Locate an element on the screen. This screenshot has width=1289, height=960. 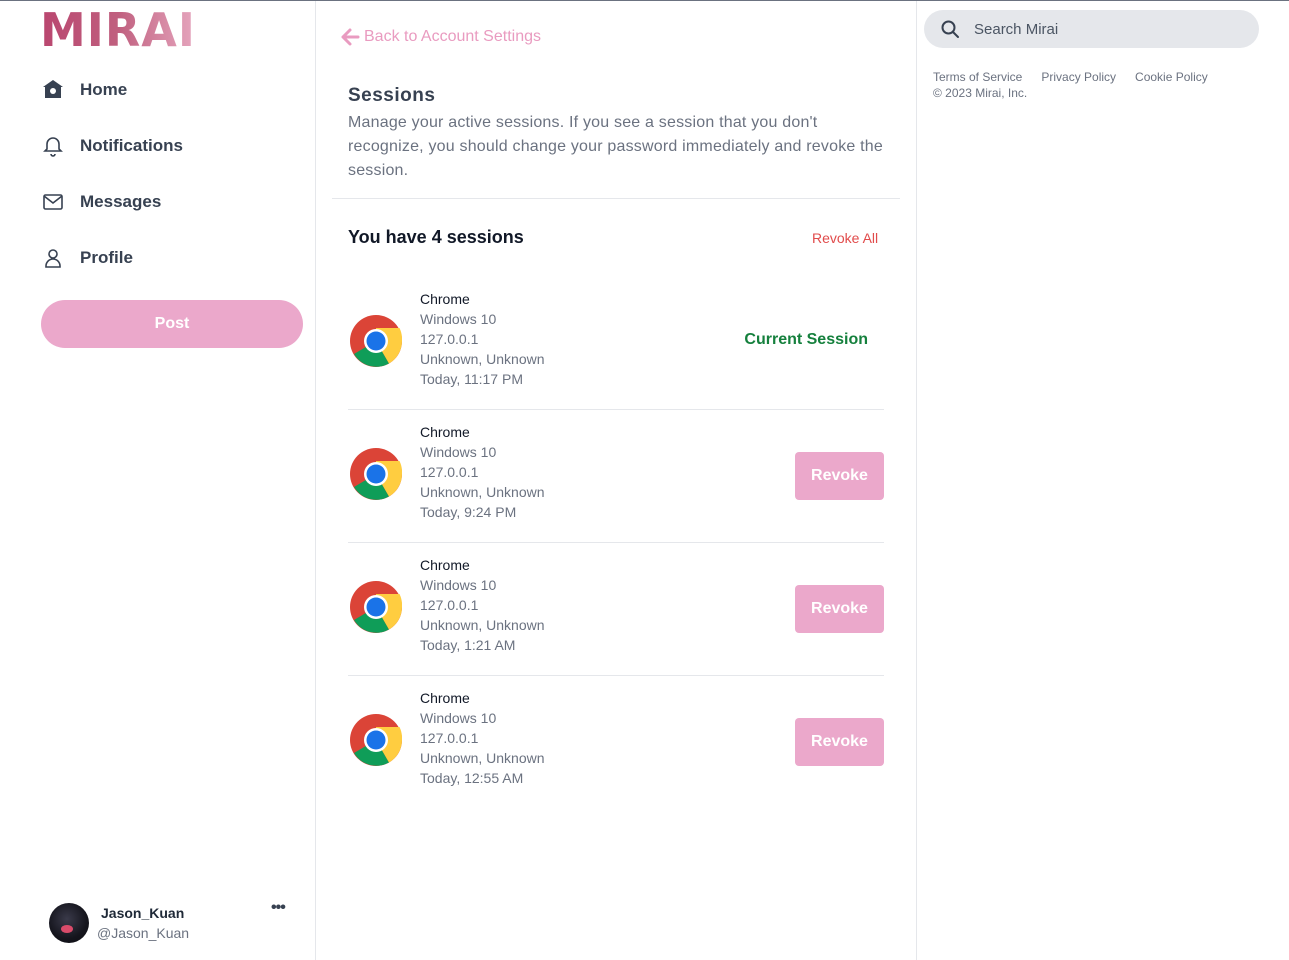
sidebar-item-label: Notifications is located at coordinates (131, 145).